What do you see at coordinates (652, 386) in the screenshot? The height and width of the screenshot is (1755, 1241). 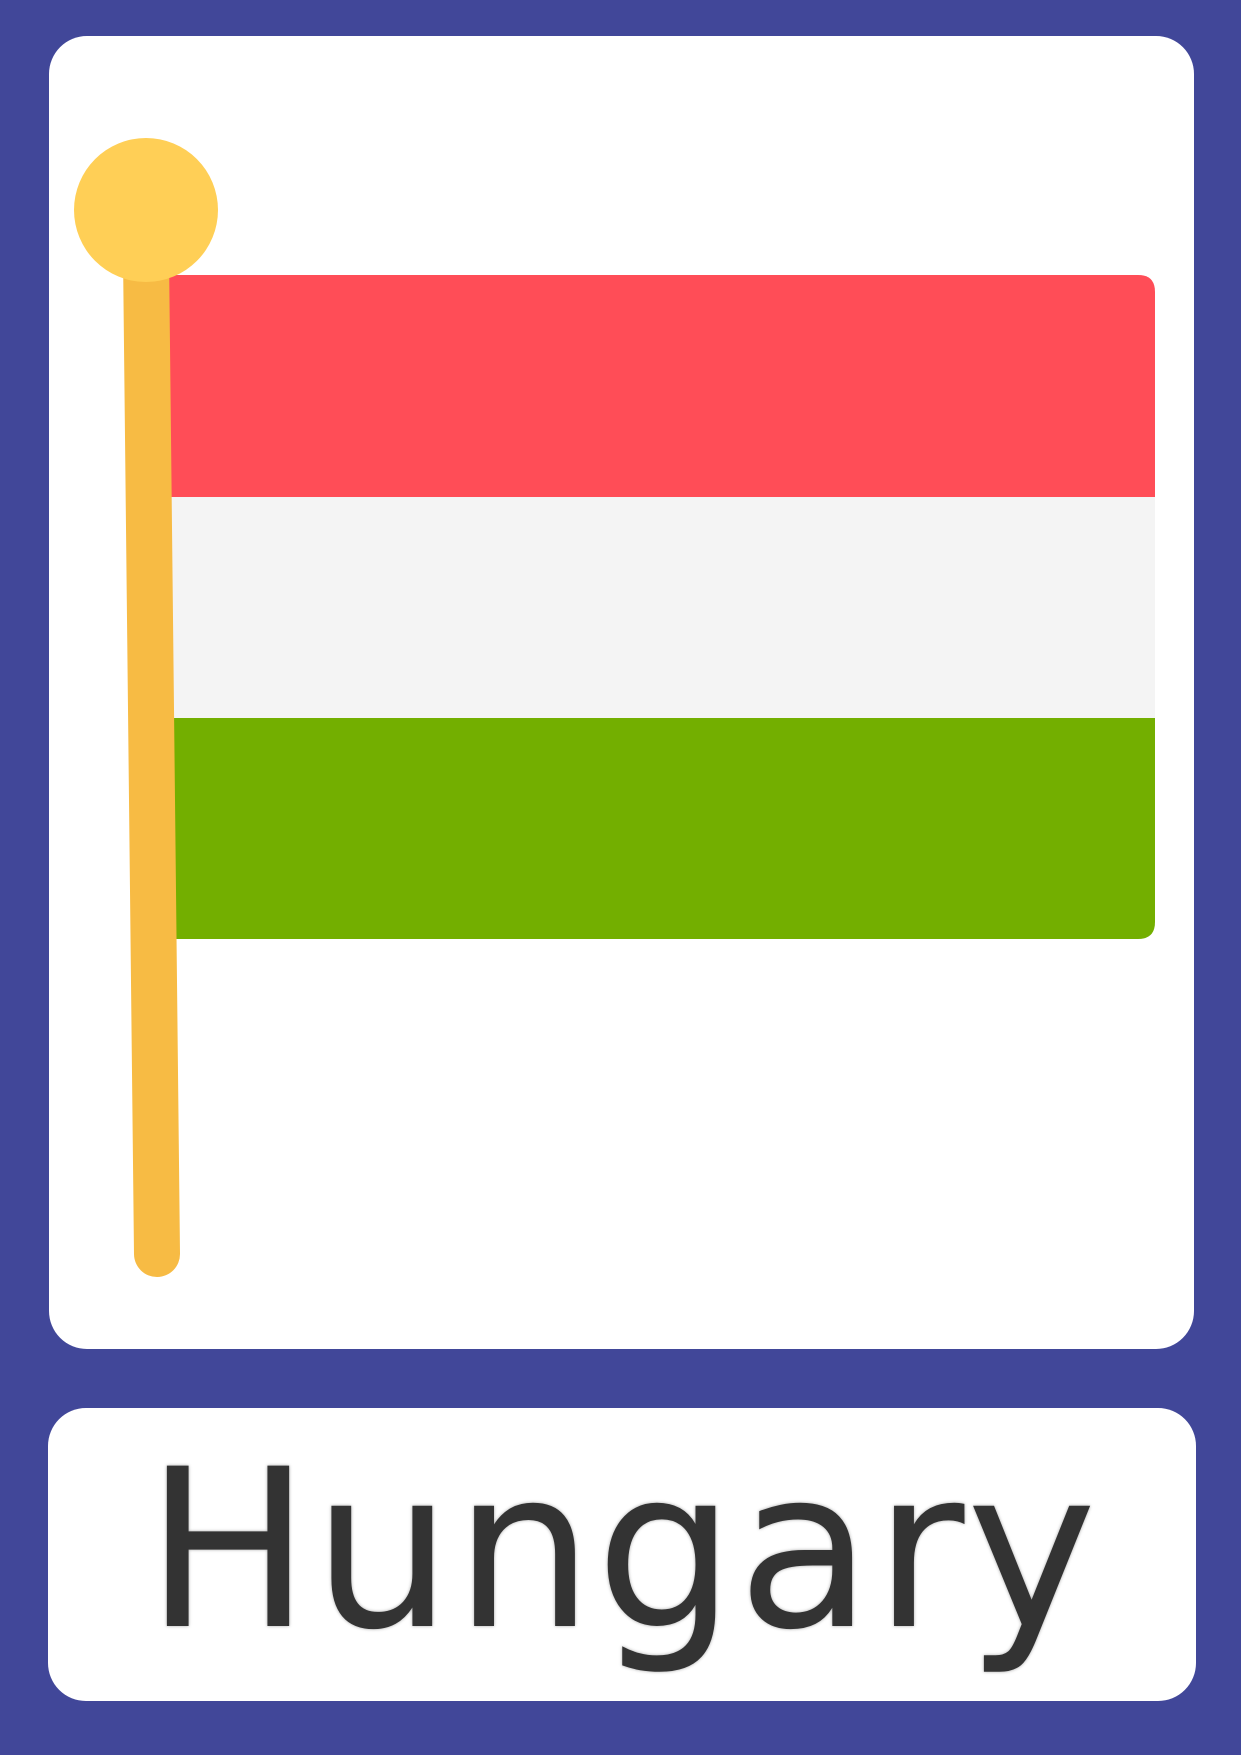 I see `flag-stripe-red` at bounding box center [652, 386].